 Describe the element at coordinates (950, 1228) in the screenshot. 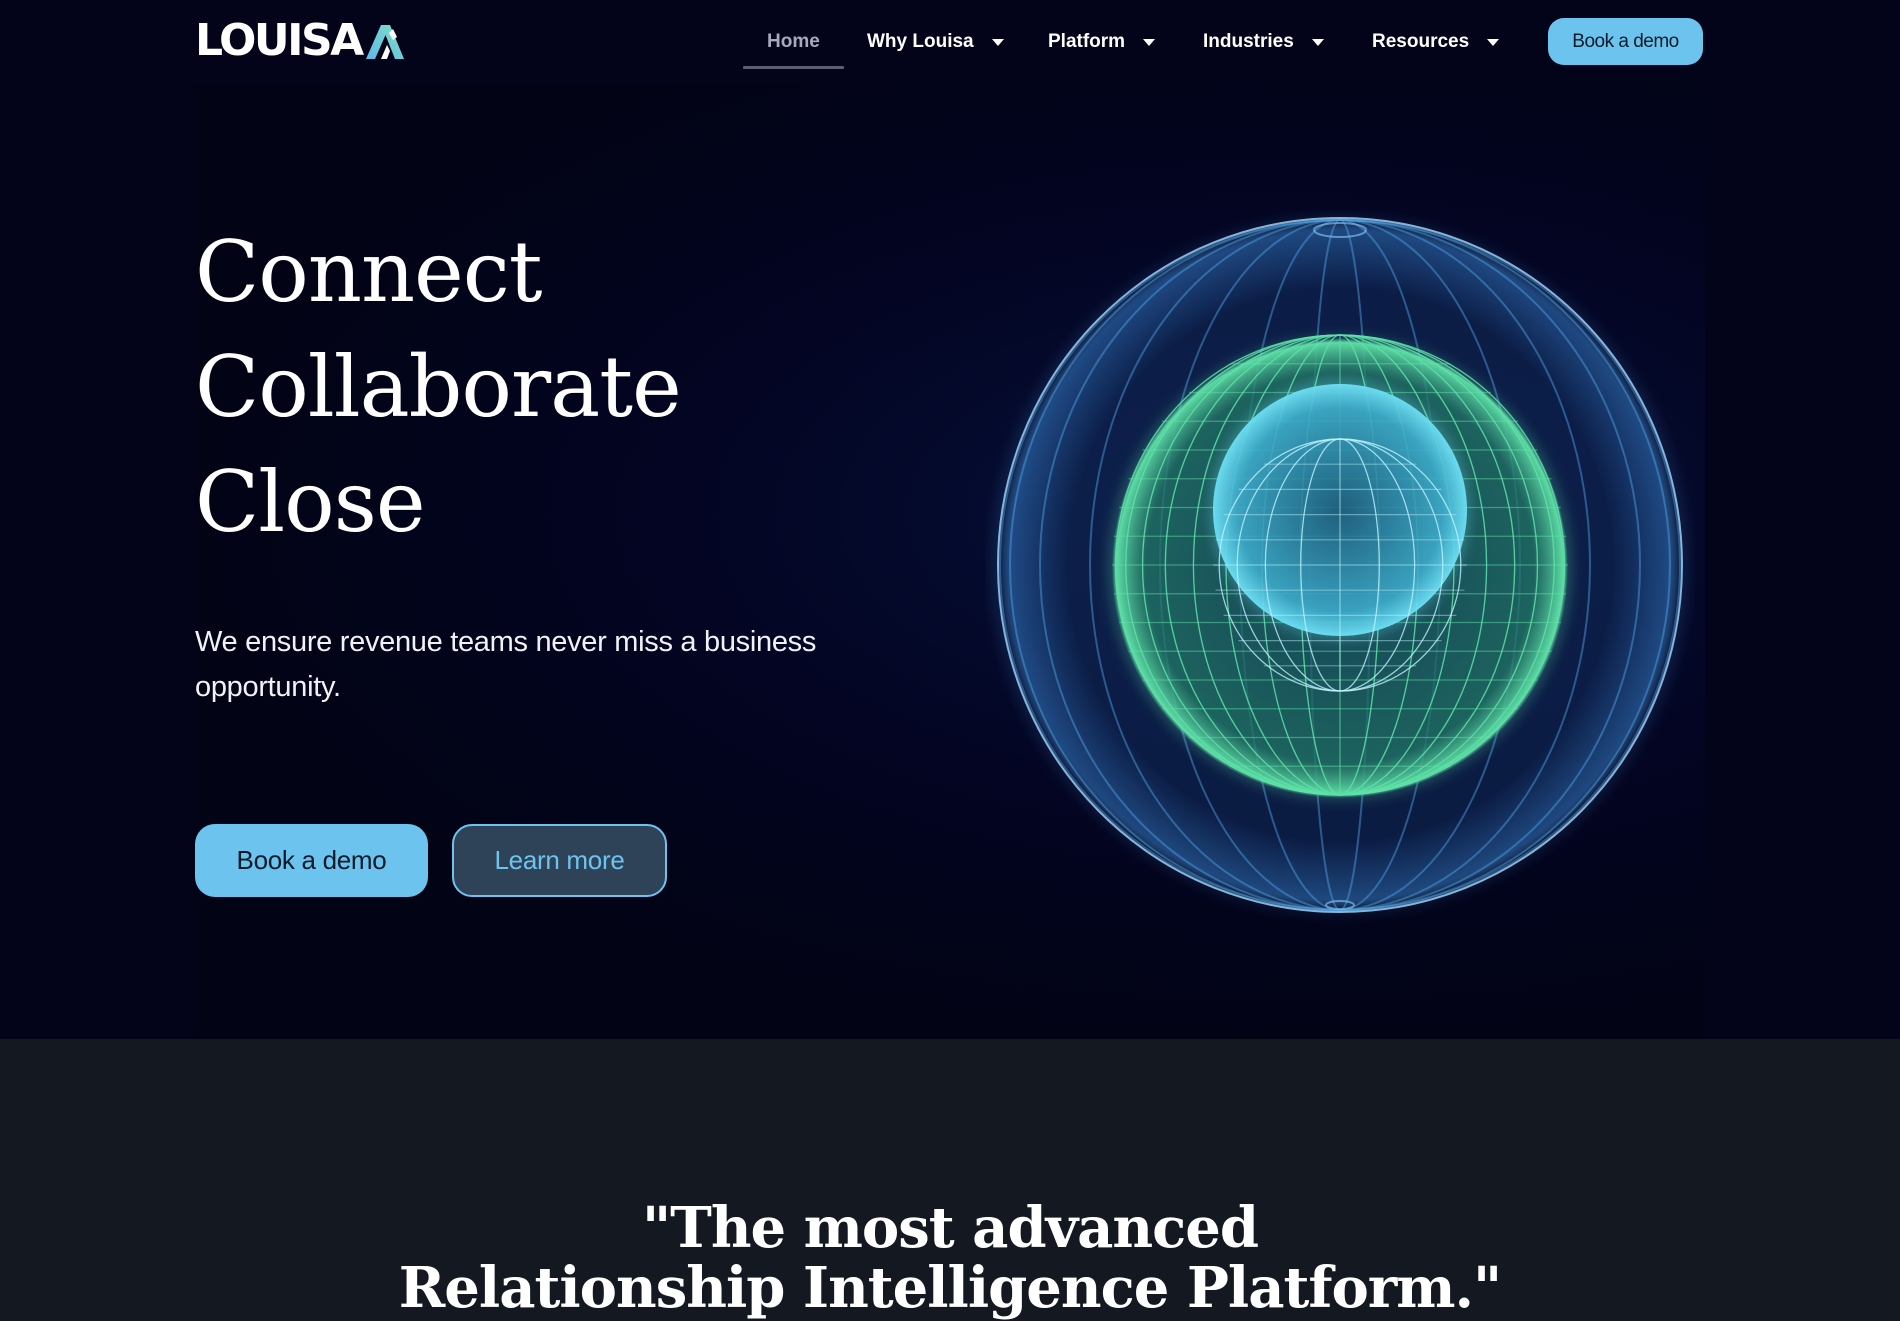

I see `quote-line: "The most advanced` at that location.